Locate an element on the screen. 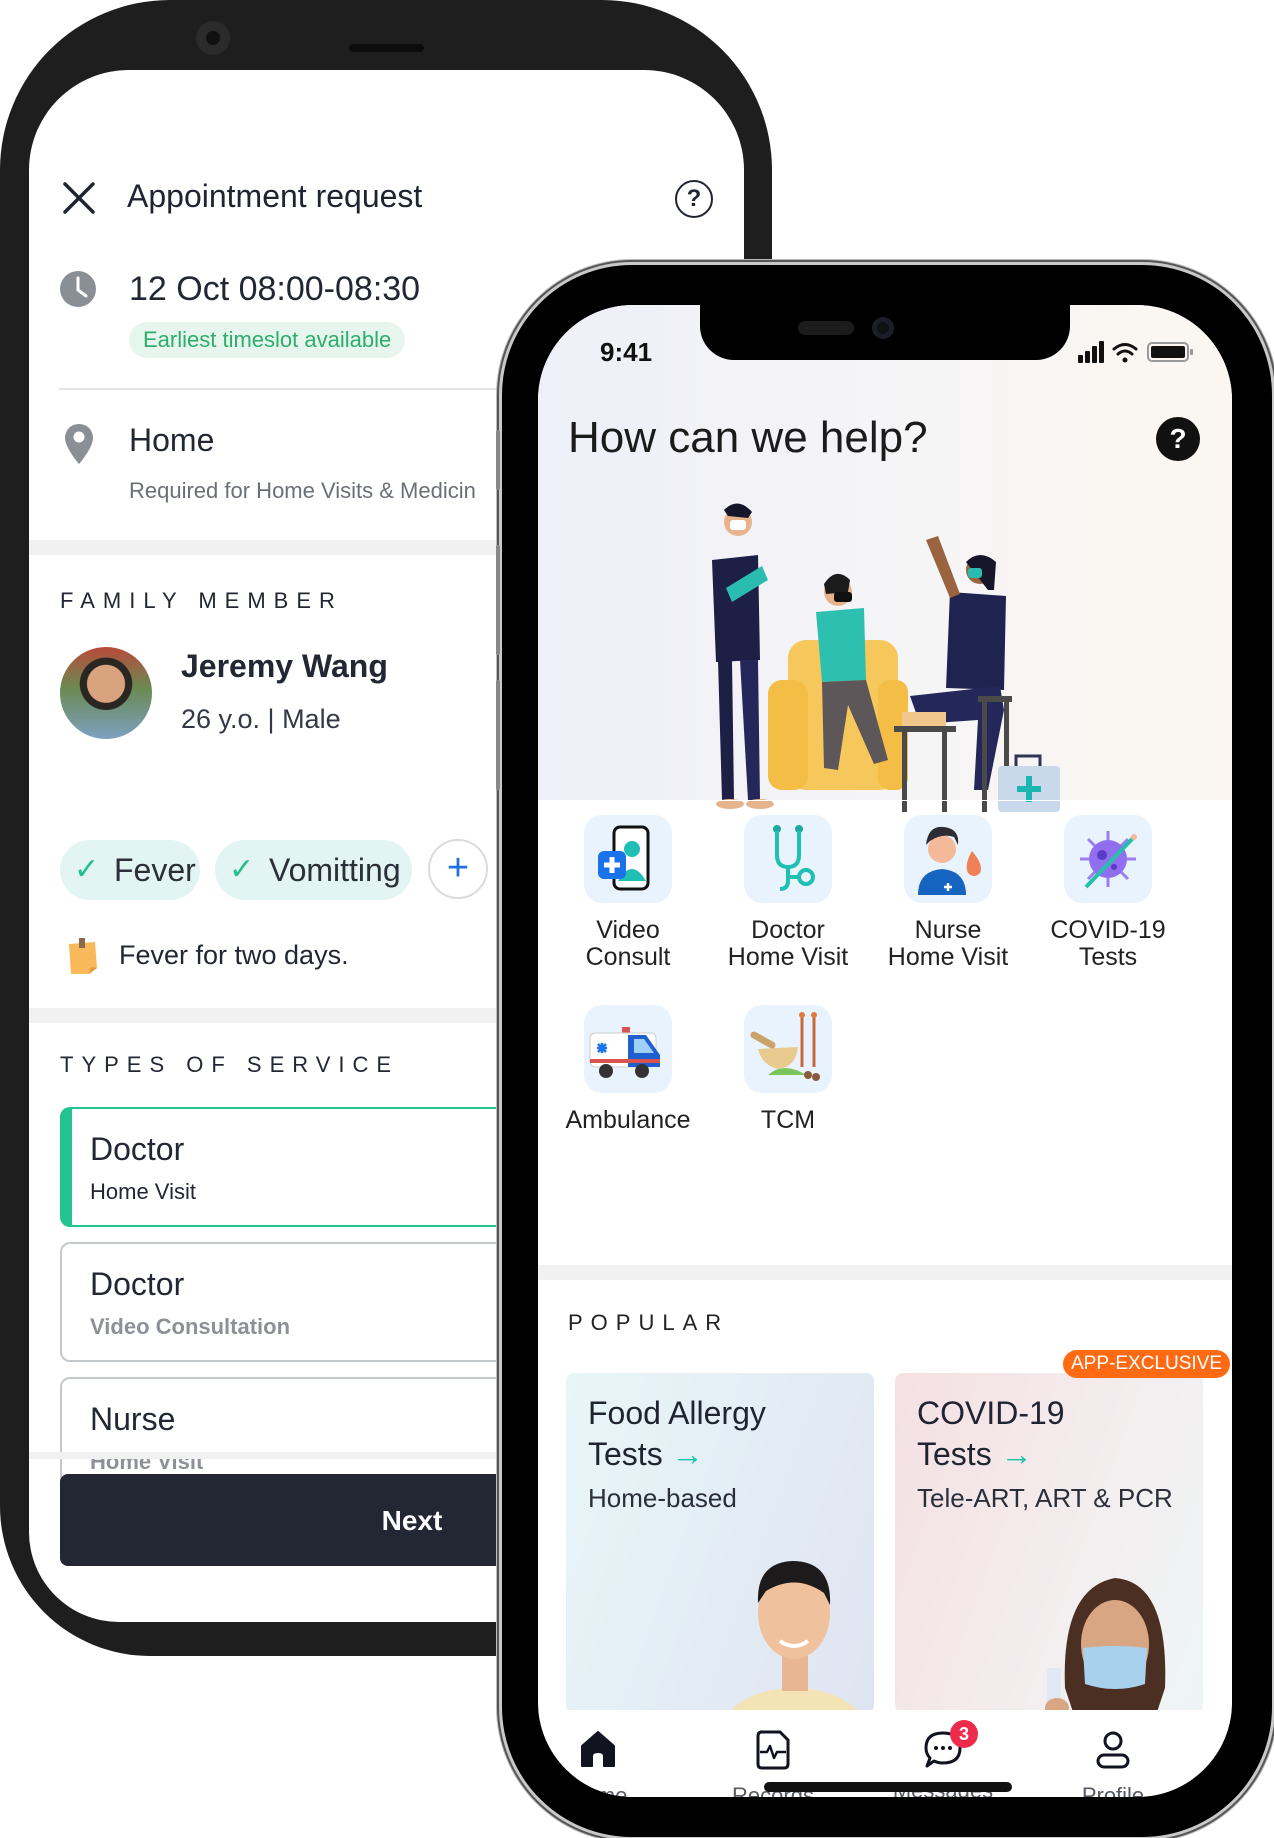 This screenshot has height=1838, width=1274. service-nurse-home-visit: Nurse Home Visit is located at coordinates (948, 893).